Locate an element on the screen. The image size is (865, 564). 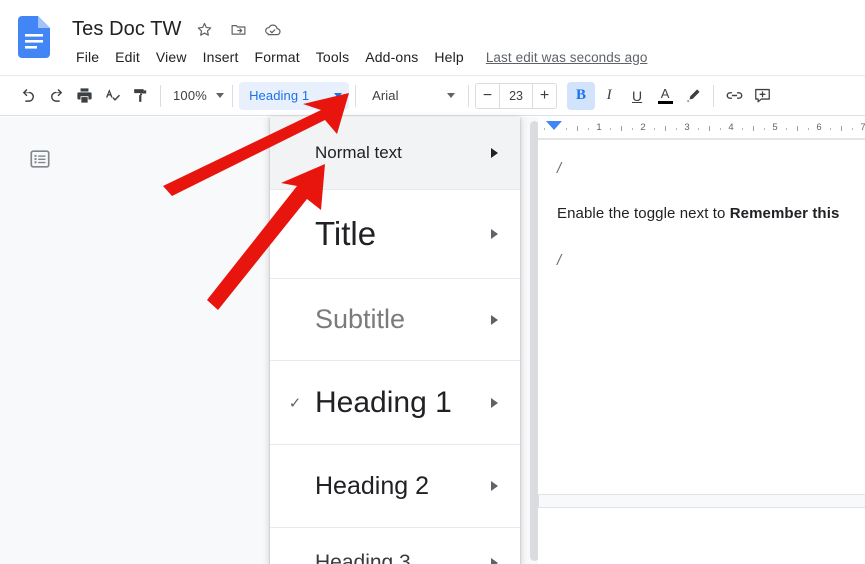
underline-label: U is located at coordinates (637, 95).